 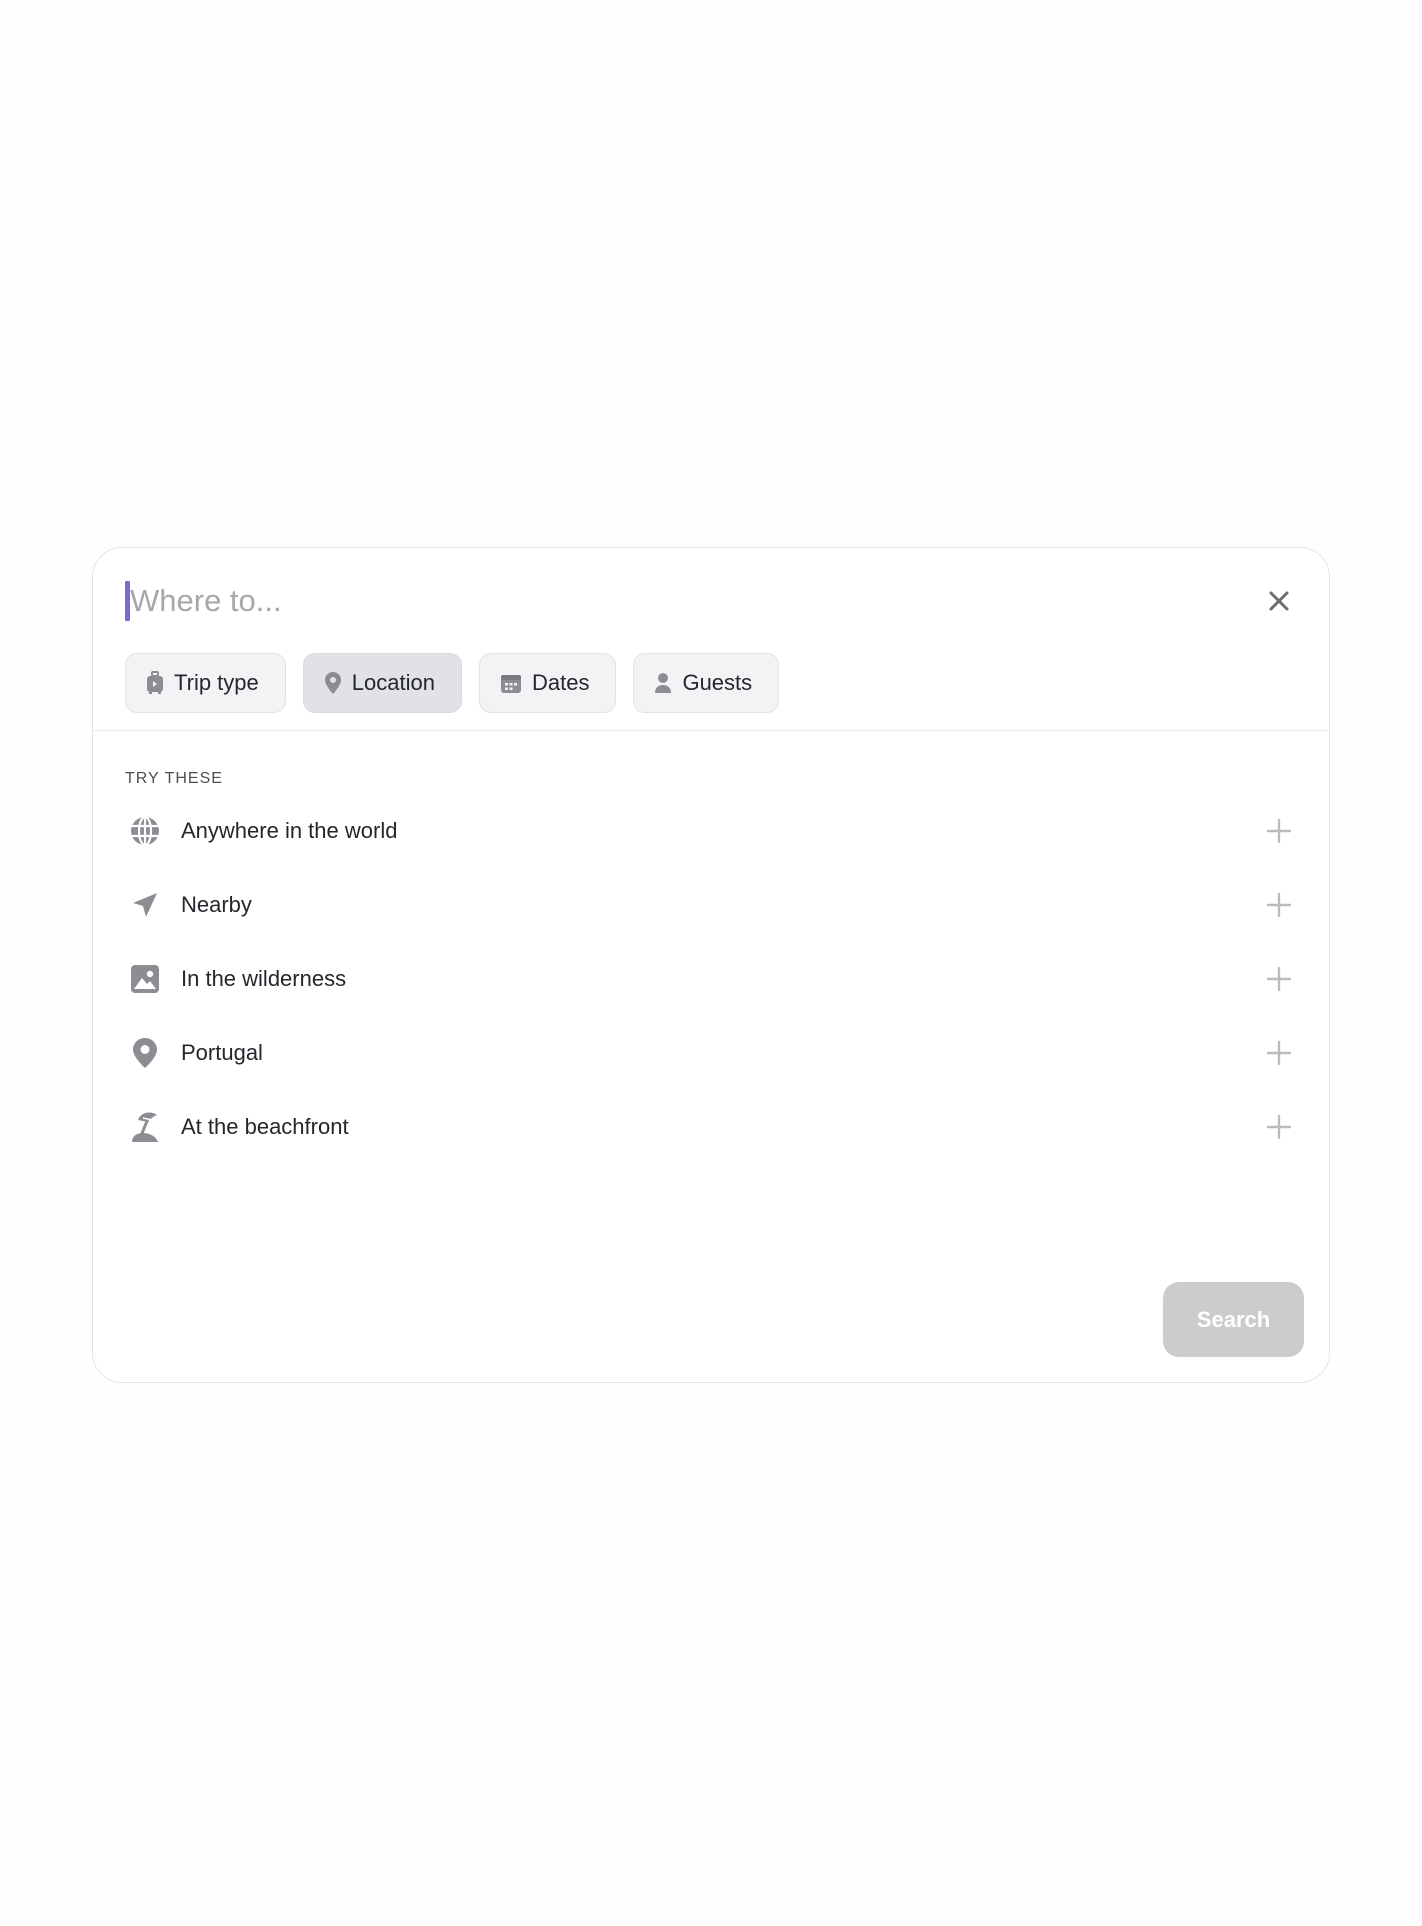 What do you see at coordinates (711, 831) in the screenshot?
I see `suggestion-anywhere: Anywhere in the world` at bounding box center [711, 831].